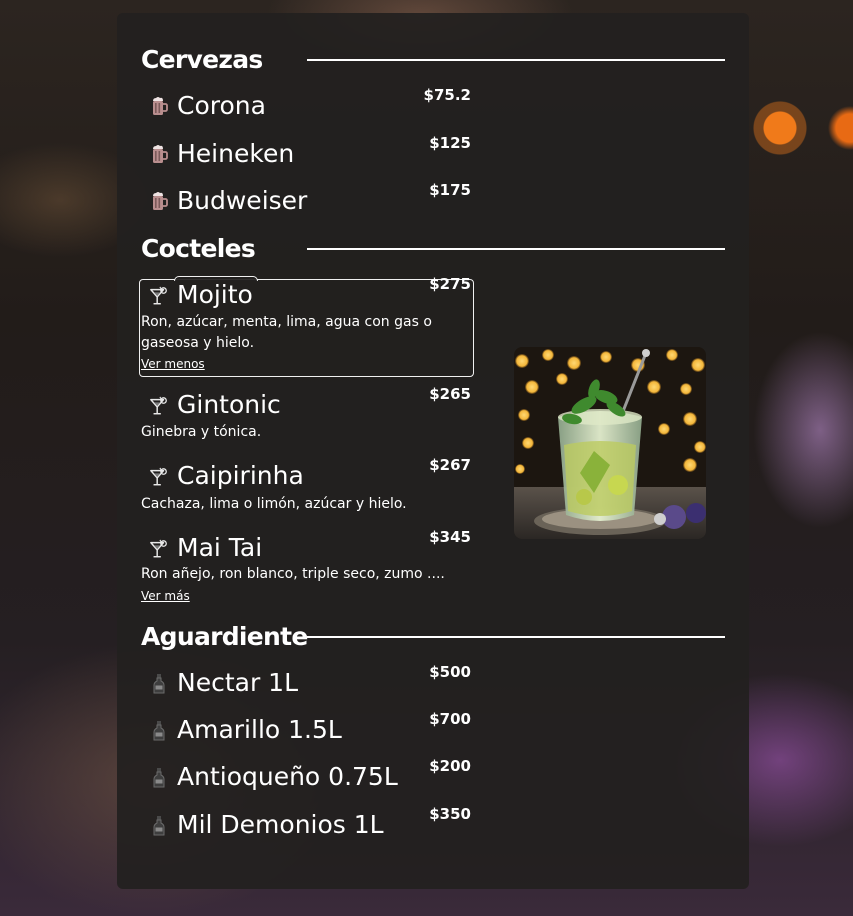 This screenshot has width=853, height=916. Describe the element at coordinates (221, 105) in the screenshot. I see `item-name: Corona` at that location.